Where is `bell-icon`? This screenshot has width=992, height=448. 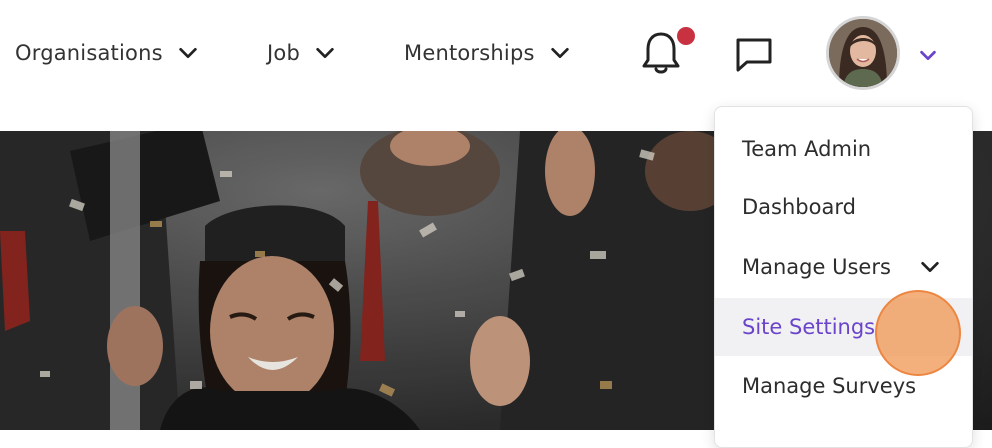
bell-icon is located at coordinates (661, 53).